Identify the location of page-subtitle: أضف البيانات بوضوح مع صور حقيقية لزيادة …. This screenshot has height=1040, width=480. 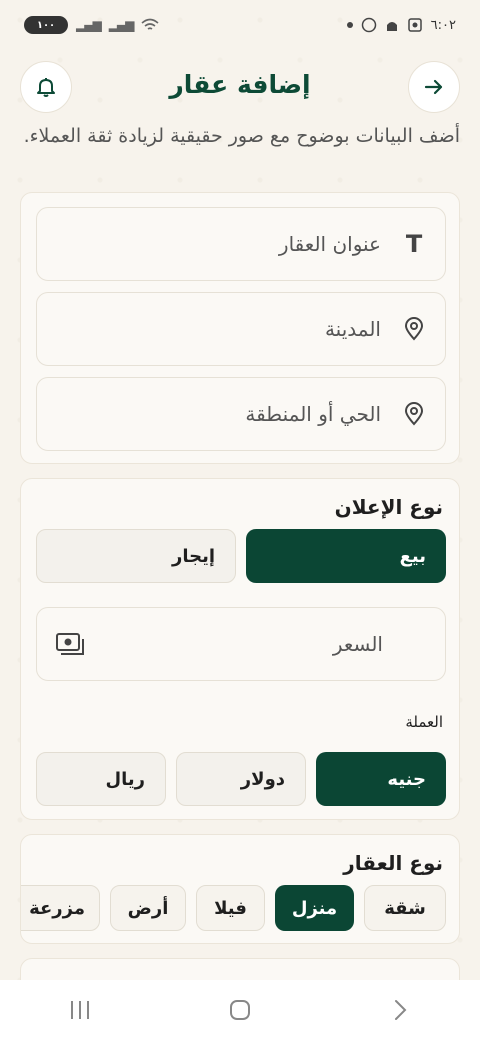
(241, 136).